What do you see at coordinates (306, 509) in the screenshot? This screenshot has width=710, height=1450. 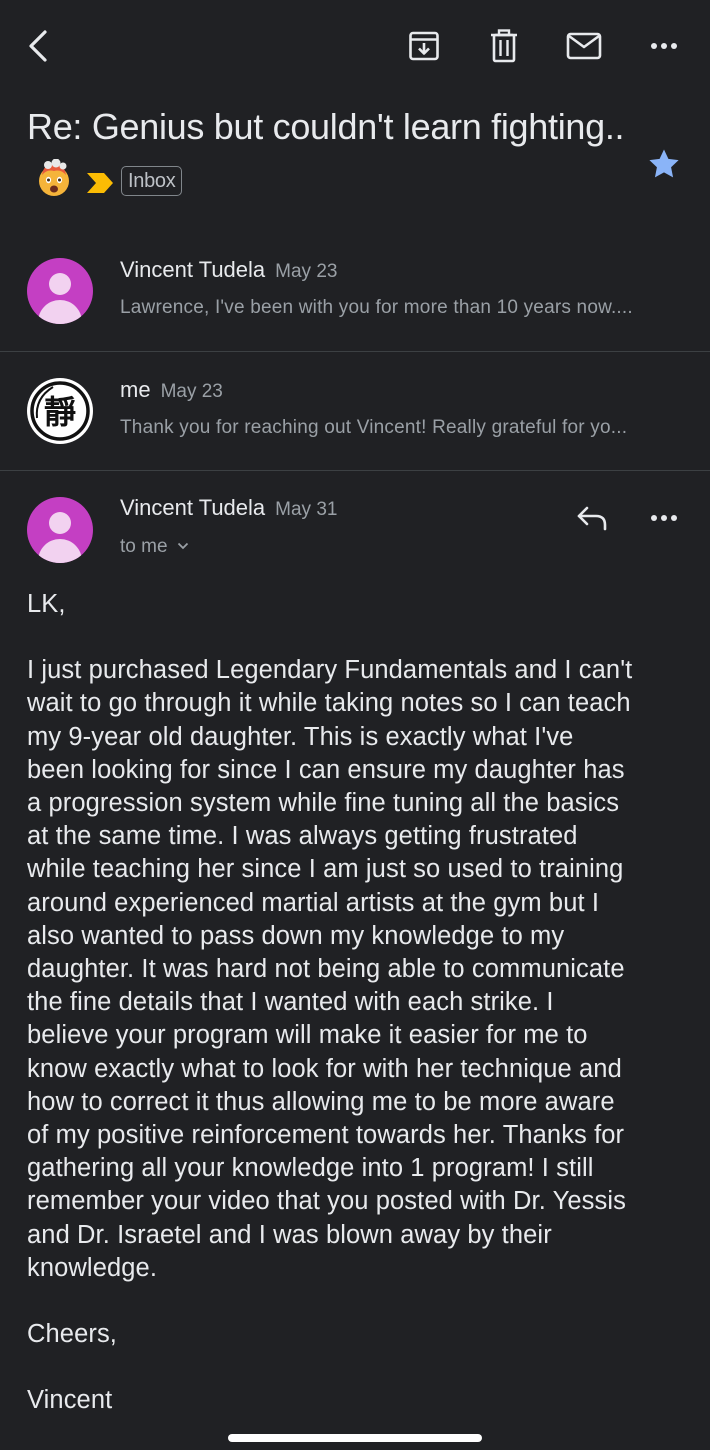 I see `message-date: May 31` at bounding box center [306, 509].